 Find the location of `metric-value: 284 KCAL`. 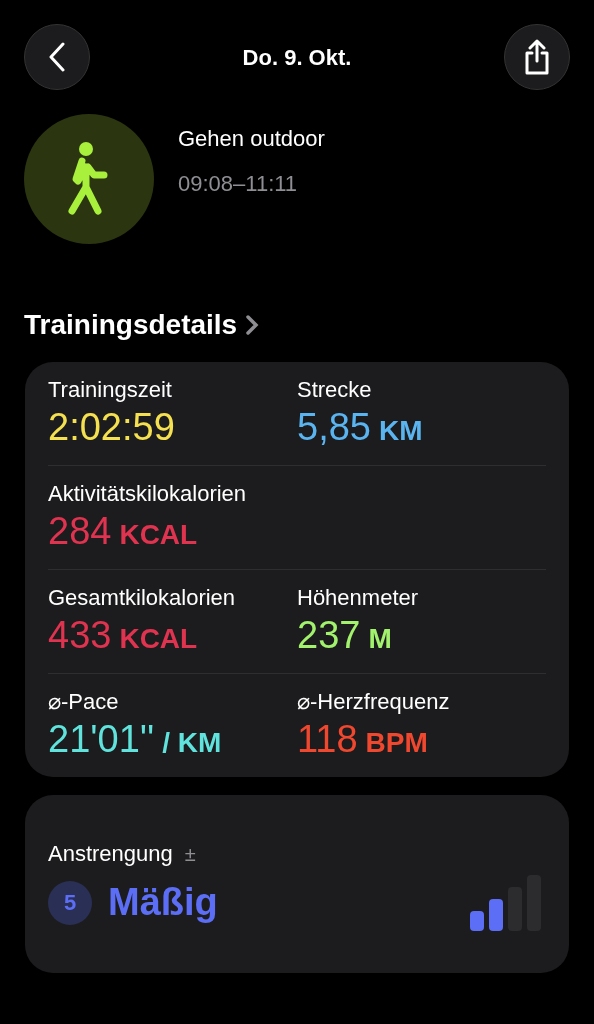

metric-value: 284 KCAL is located at coordinates (123, 531).